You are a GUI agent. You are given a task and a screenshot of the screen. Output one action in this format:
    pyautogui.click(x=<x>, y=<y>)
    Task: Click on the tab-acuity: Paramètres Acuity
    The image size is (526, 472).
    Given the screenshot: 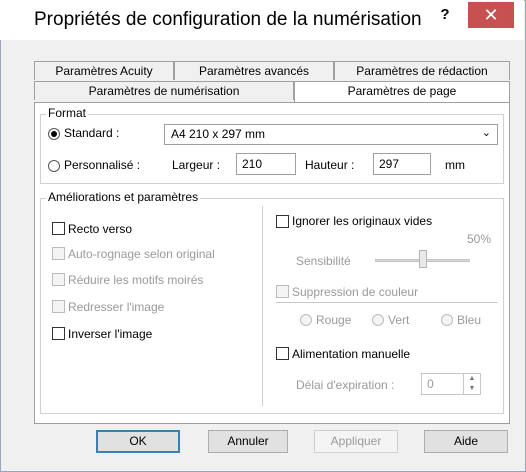 What is the action you would take?
    pyautogui.click(x=104, y=70)
    